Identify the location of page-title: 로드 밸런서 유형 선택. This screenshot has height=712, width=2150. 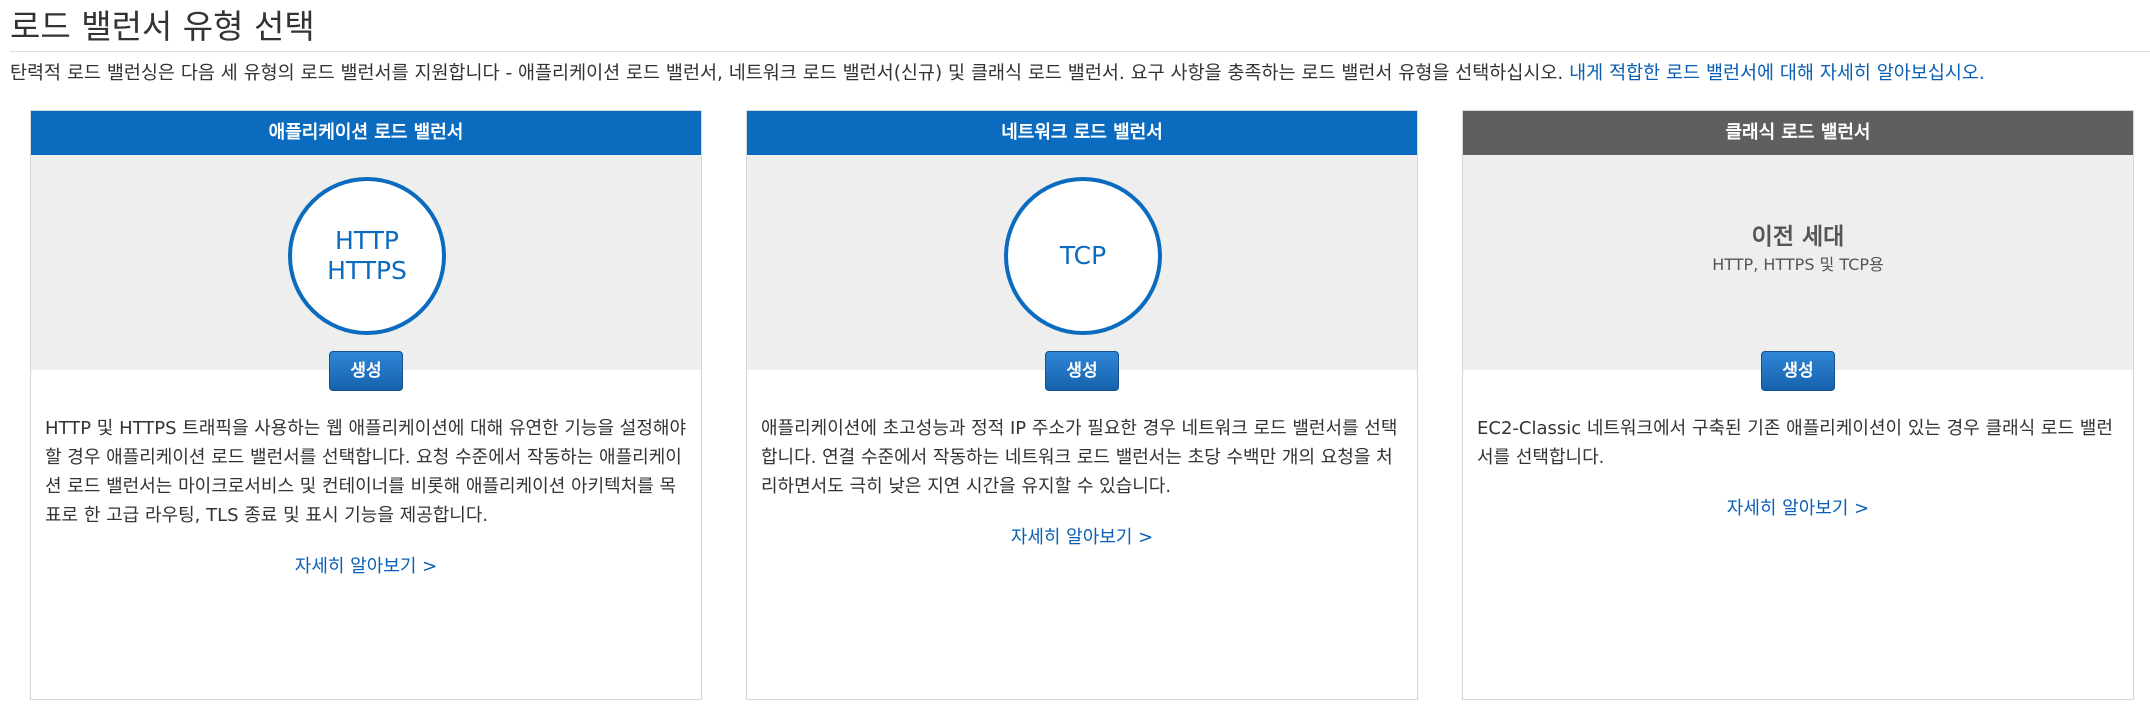
(162, 26).